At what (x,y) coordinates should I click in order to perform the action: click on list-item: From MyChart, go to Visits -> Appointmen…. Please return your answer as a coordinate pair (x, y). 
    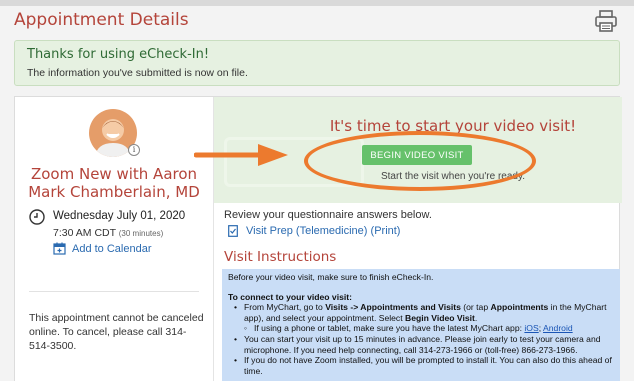
    Looking at the image, I should click on (421, 312).